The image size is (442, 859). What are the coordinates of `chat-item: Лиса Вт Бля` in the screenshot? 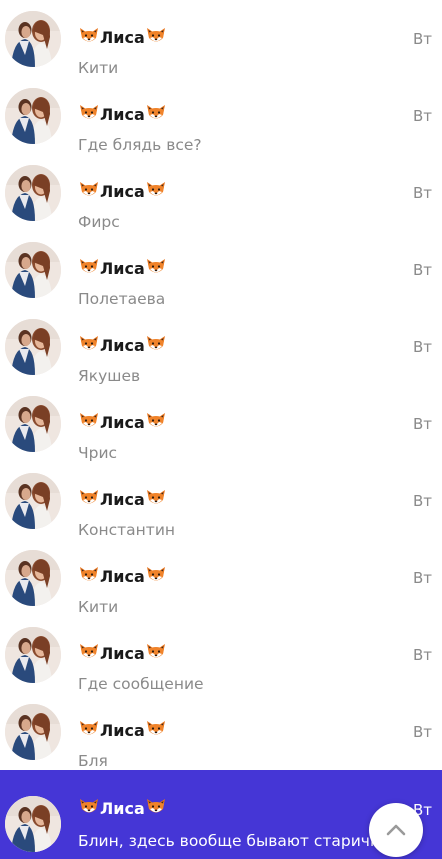 It's located at (221, 731).